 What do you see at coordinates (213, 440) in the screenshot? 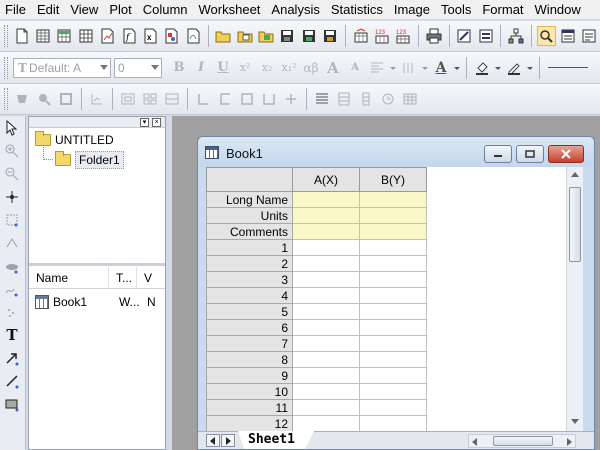
I see `tab-prev-button` at bounding box center [213, 440].